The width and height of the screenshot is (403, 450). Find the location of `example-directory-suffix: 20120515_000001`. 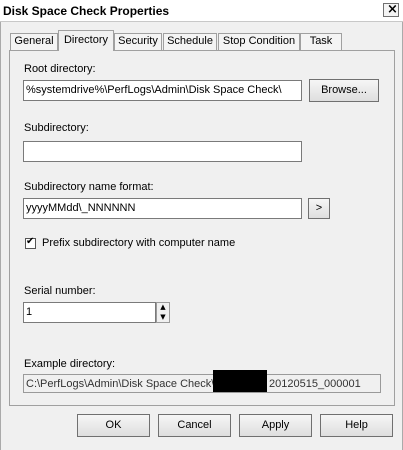

example-directory-suffix: 20120515_000001 is located at coordinates (315, 384).